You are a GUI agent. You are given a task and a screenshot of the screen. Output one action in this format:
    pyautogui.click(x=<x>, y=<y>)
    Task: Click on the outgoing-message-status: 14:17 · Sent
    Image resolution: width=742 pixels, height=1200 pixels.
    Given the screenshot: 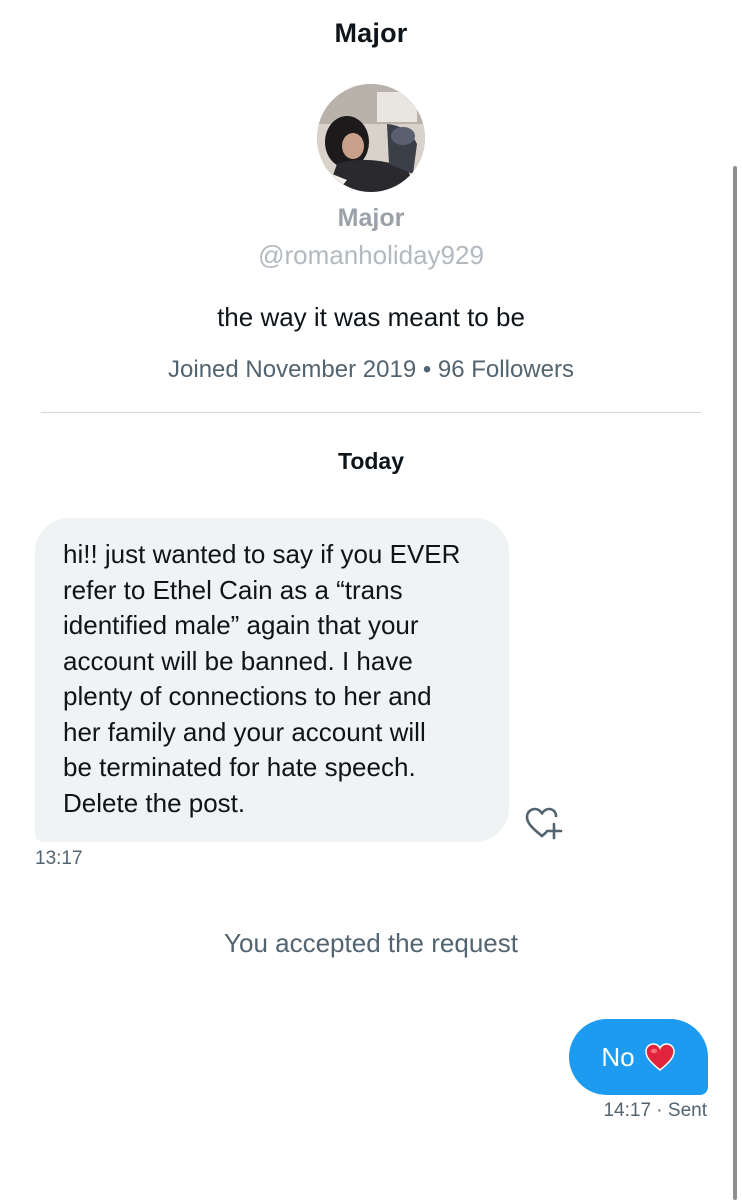 What is the action you would take?
    pyautogui.click(x=655, y=1110)
    